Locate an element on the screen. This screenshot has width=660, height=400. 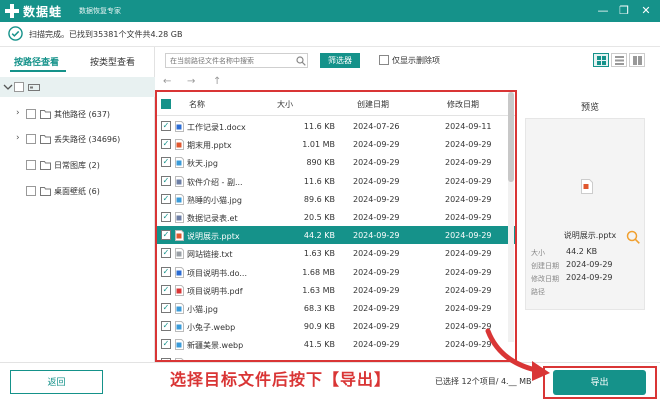
expand-arrow-icon is located at coordinates (8, 87).